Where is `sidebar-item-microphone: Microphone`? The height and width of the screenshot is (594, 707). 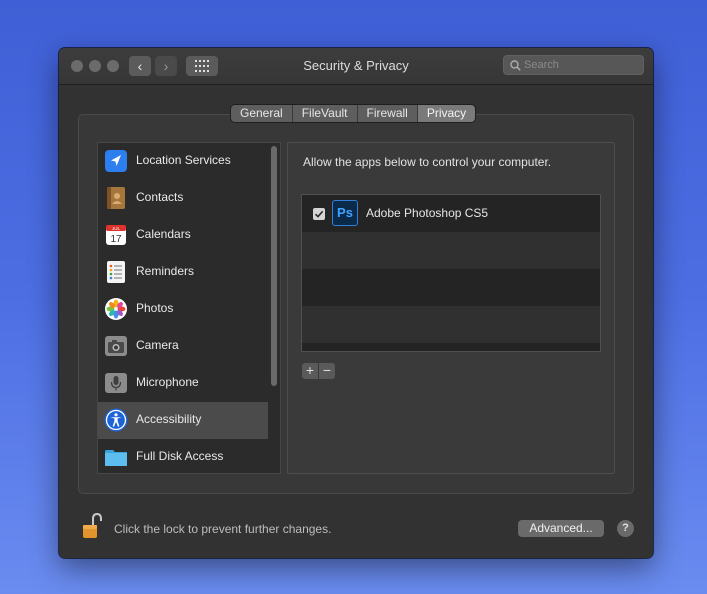 sidebar-item-microphone: Microphone is located at coordinates (183, 383).